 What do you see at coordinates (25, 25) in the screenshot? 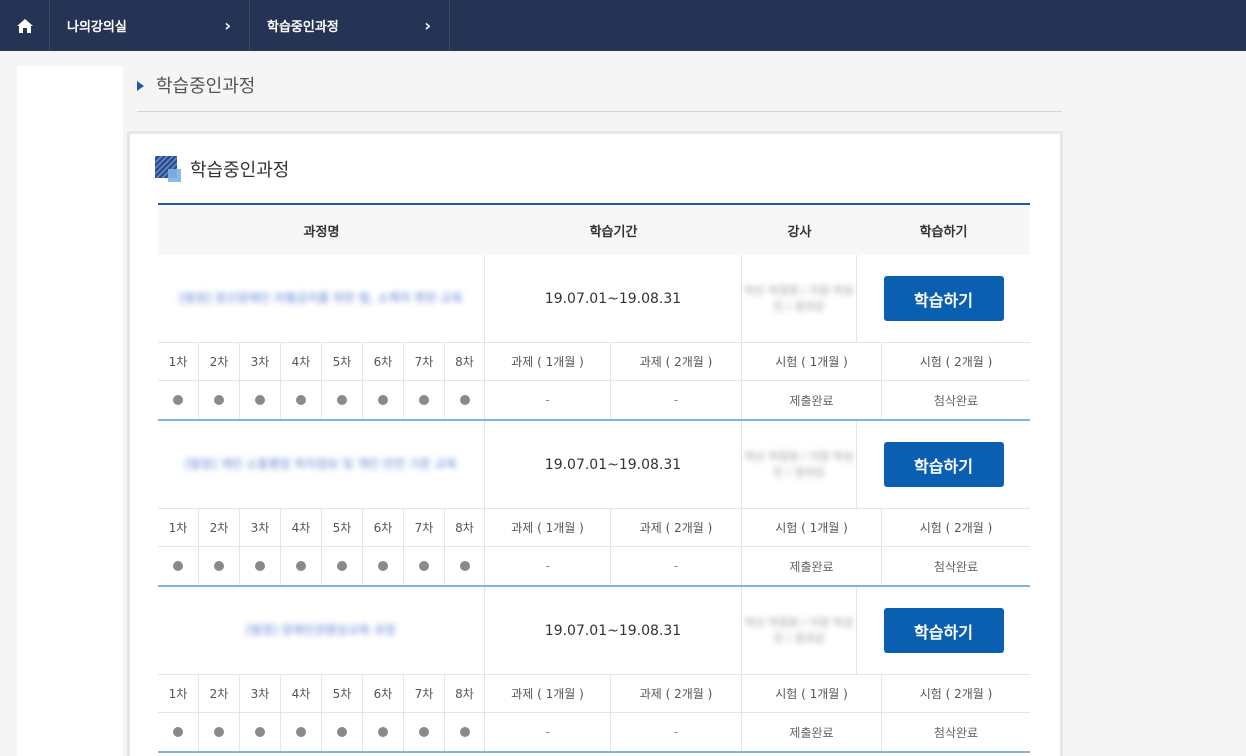
I see `home-button` at bounding box center [25, 25].